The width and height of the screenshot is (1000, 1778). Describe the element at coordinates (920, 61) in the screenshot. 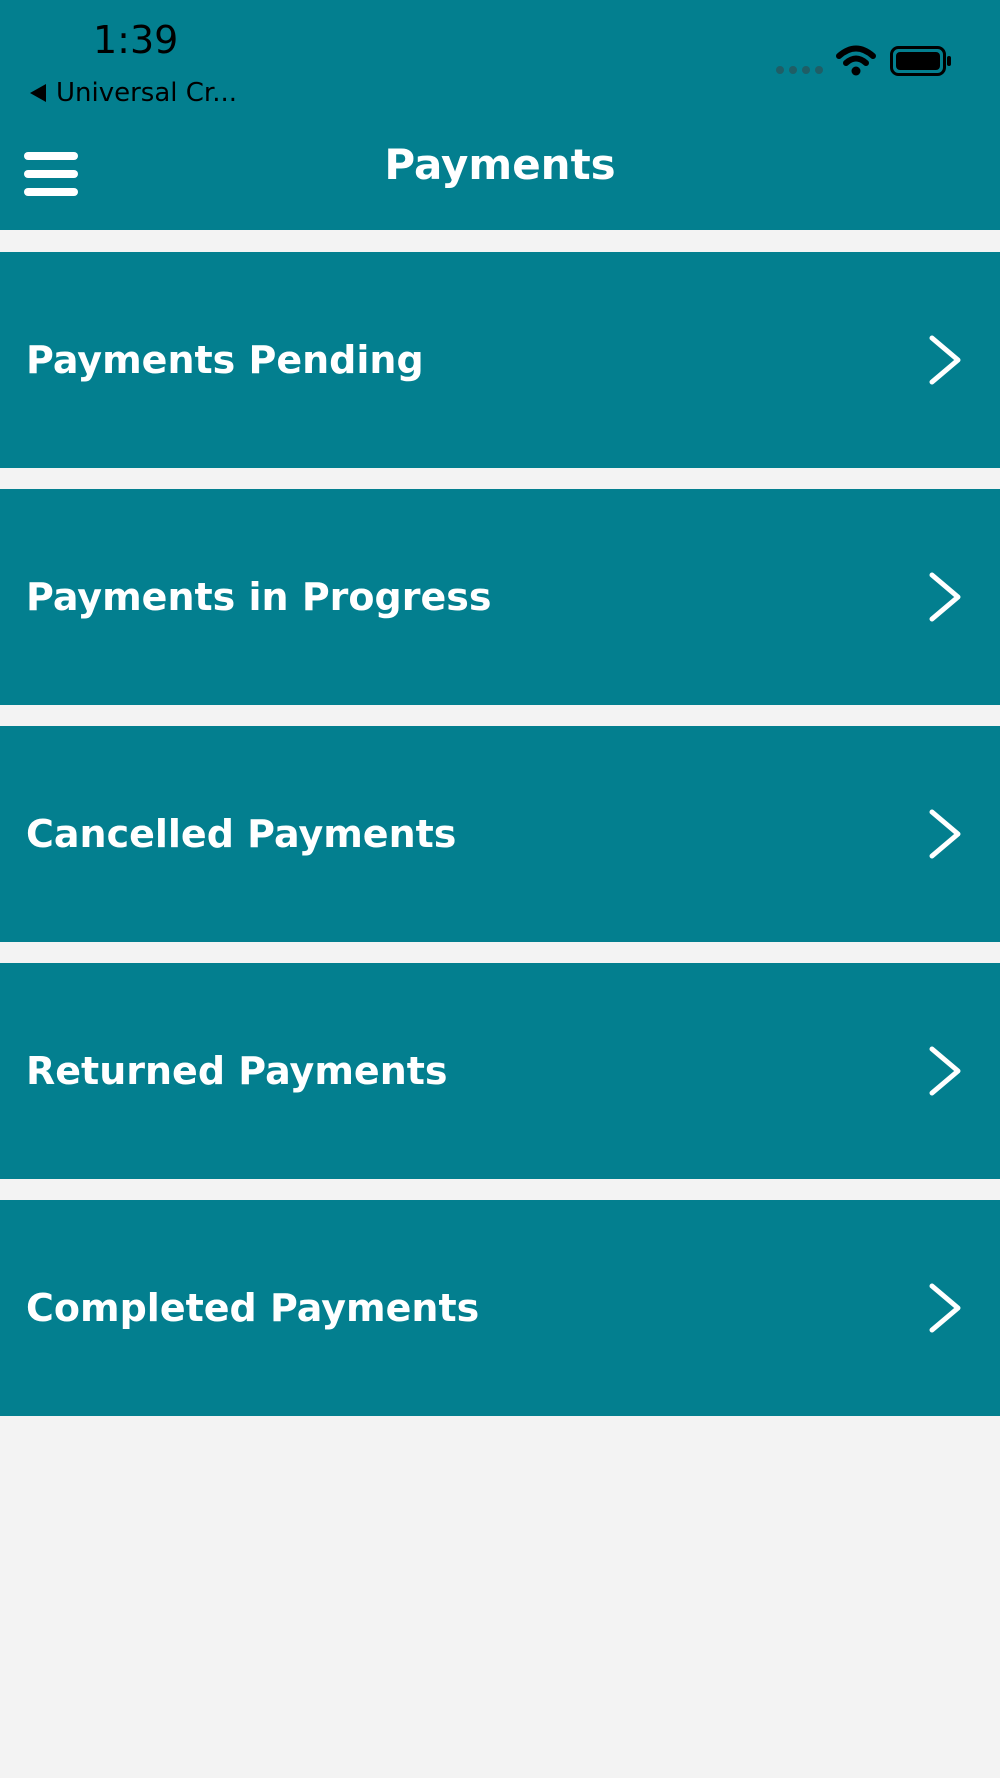

I see `battery-icon` at that location.